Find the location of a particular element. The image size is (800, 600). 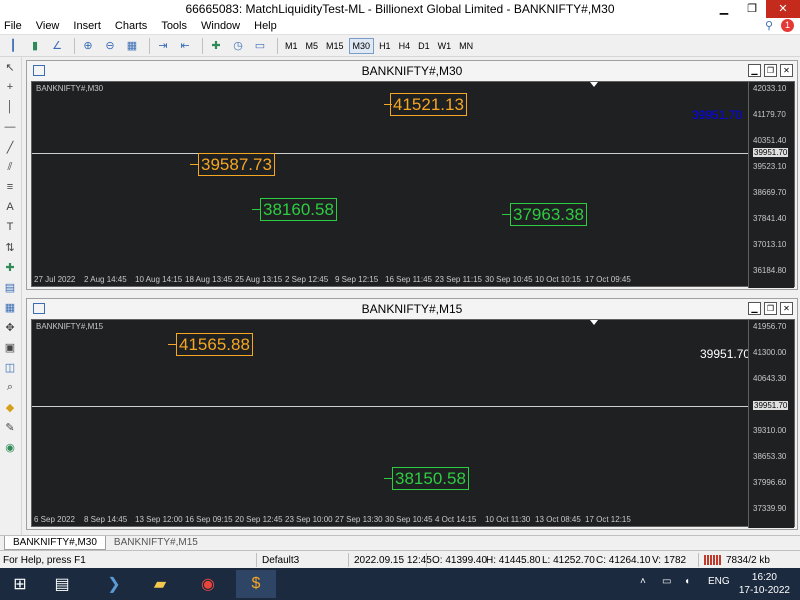

channel-icon: ⫽ is located at coordinates (10, 167).